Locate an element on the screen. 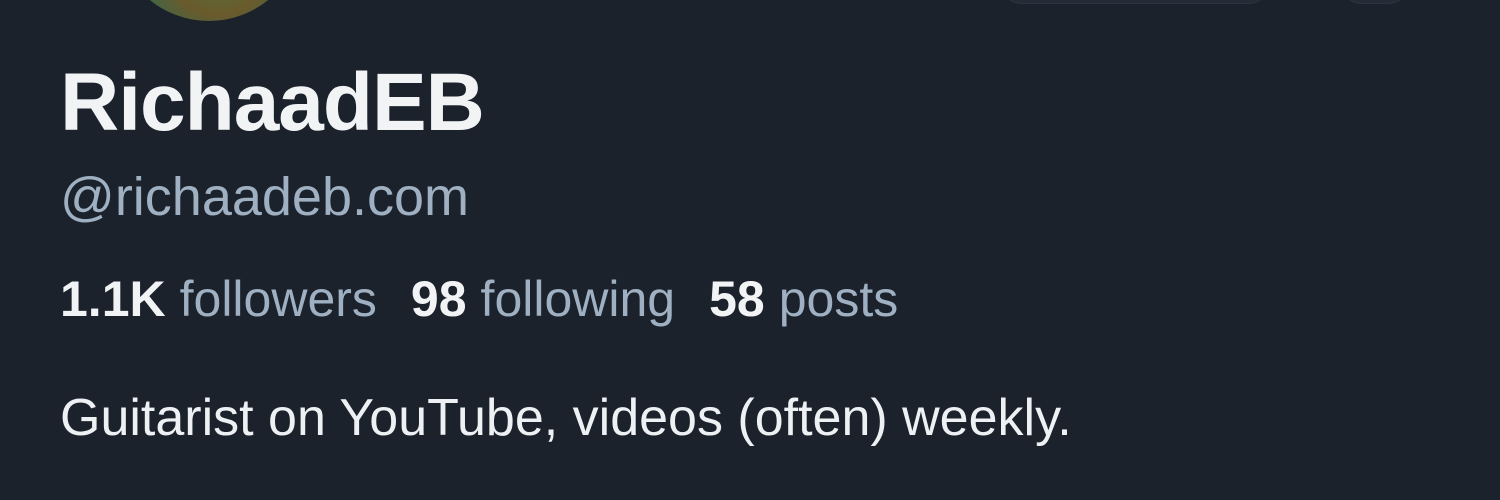 The width and height of the screenshot is (1500, 500). display-name: RichaadEB is located at coordinates (272, 102).